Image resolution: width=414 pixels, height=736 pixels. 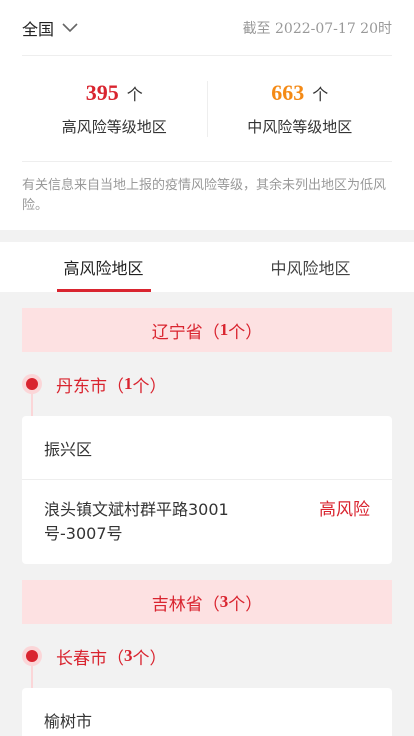 I want to click on risk-tabs: 高风险地区 中风险地区, so click(x=207, y=267).